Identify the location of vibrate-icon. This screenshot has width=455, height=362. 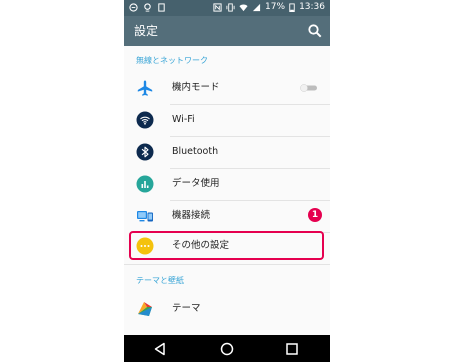
(230, 7).